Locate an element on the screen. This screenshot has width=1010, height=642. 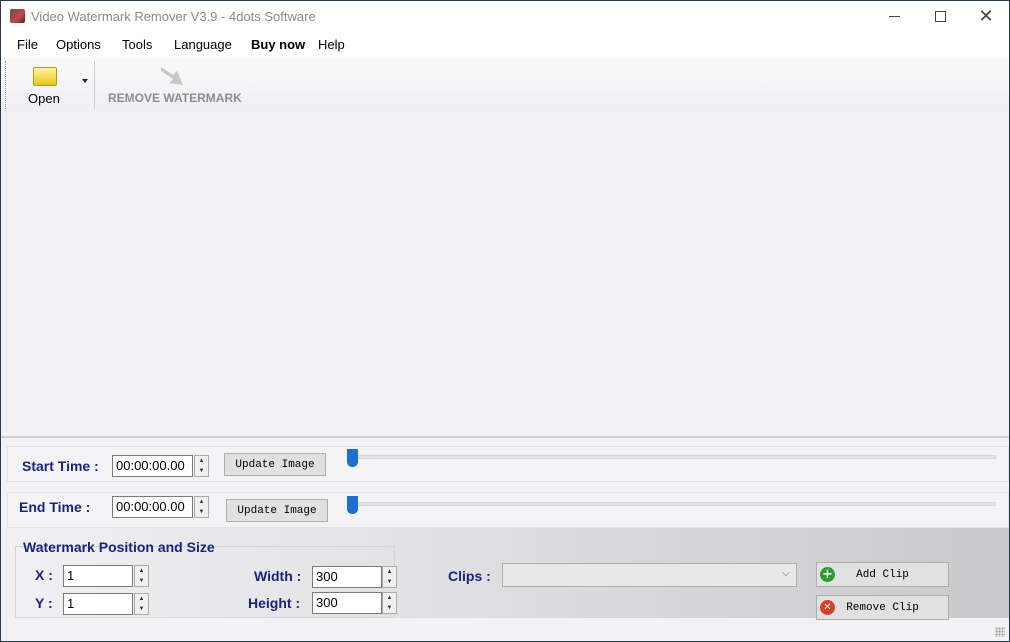
x-label: X : is located at coordinates (44, 575).